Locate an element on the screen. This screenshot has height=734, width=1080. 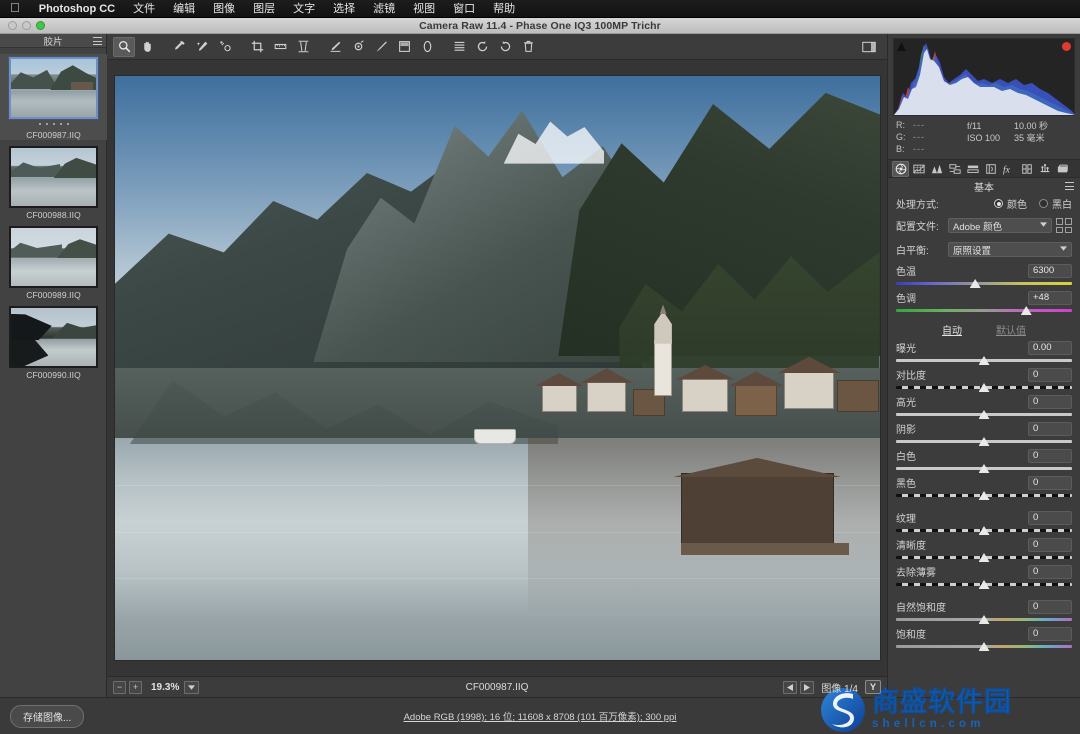
preferences-icon is located at coordinates (459, 47).